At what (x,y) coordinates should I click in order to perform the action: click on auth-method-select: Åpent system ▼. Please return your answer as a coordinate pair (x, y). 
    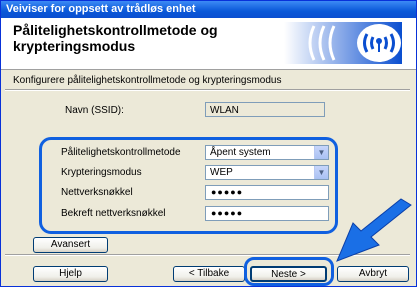
    Looking at the image, I should click on (267, 152).